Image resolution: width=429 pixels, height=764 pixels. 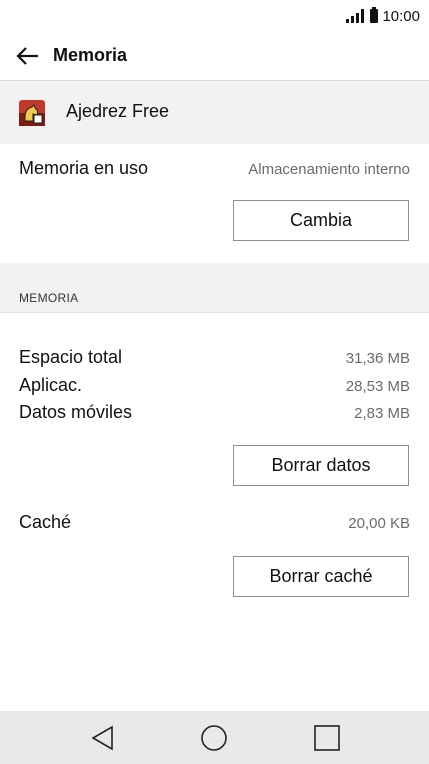 What do you see at coordinates (103, 738) in the screenshot?
I see `back-triangle-icon` at bounding box center [103, 738].